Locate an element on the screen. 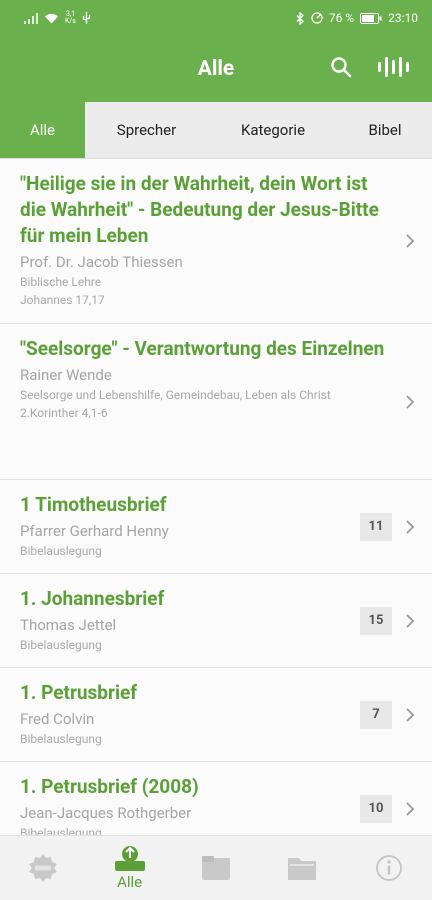  episode-count-badge: 11 is located at coordinates (376, 526).